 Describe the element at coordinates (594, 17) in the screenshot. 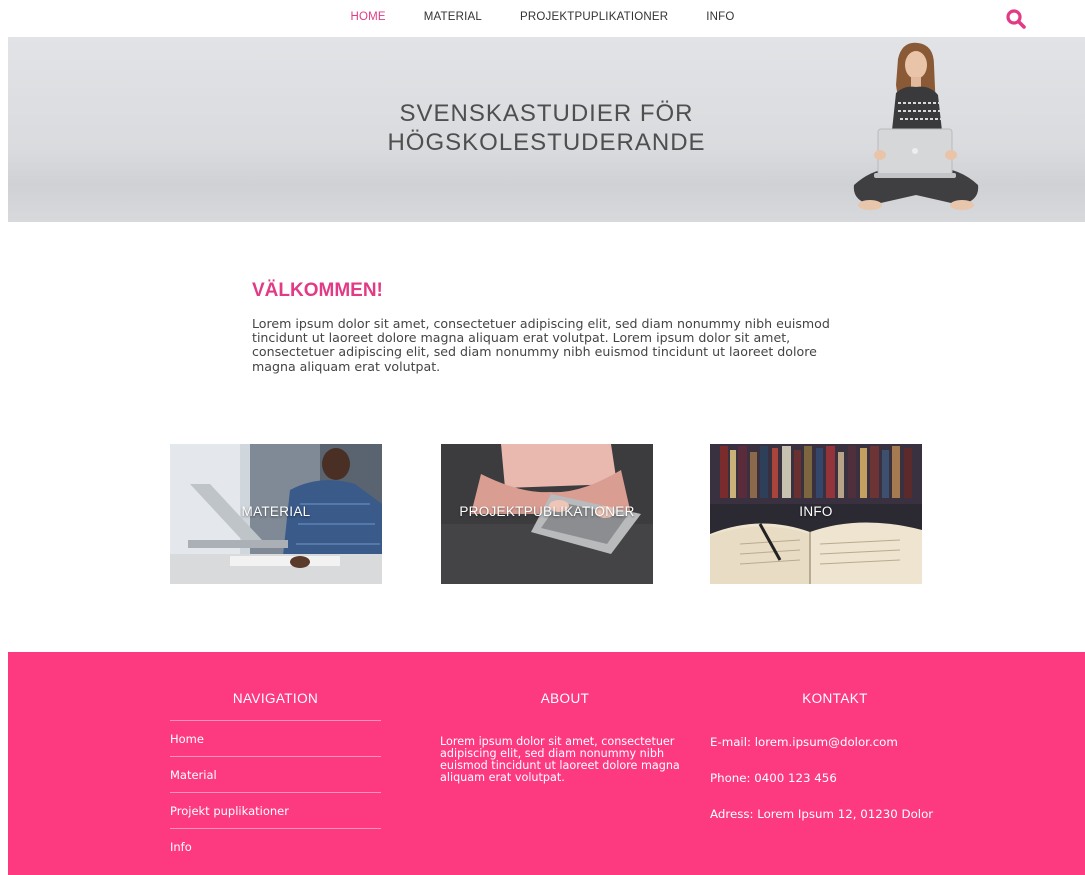

I see `nav-item-projektpuplikationer: PROJEKTPUPLIKATIONER` at that location.